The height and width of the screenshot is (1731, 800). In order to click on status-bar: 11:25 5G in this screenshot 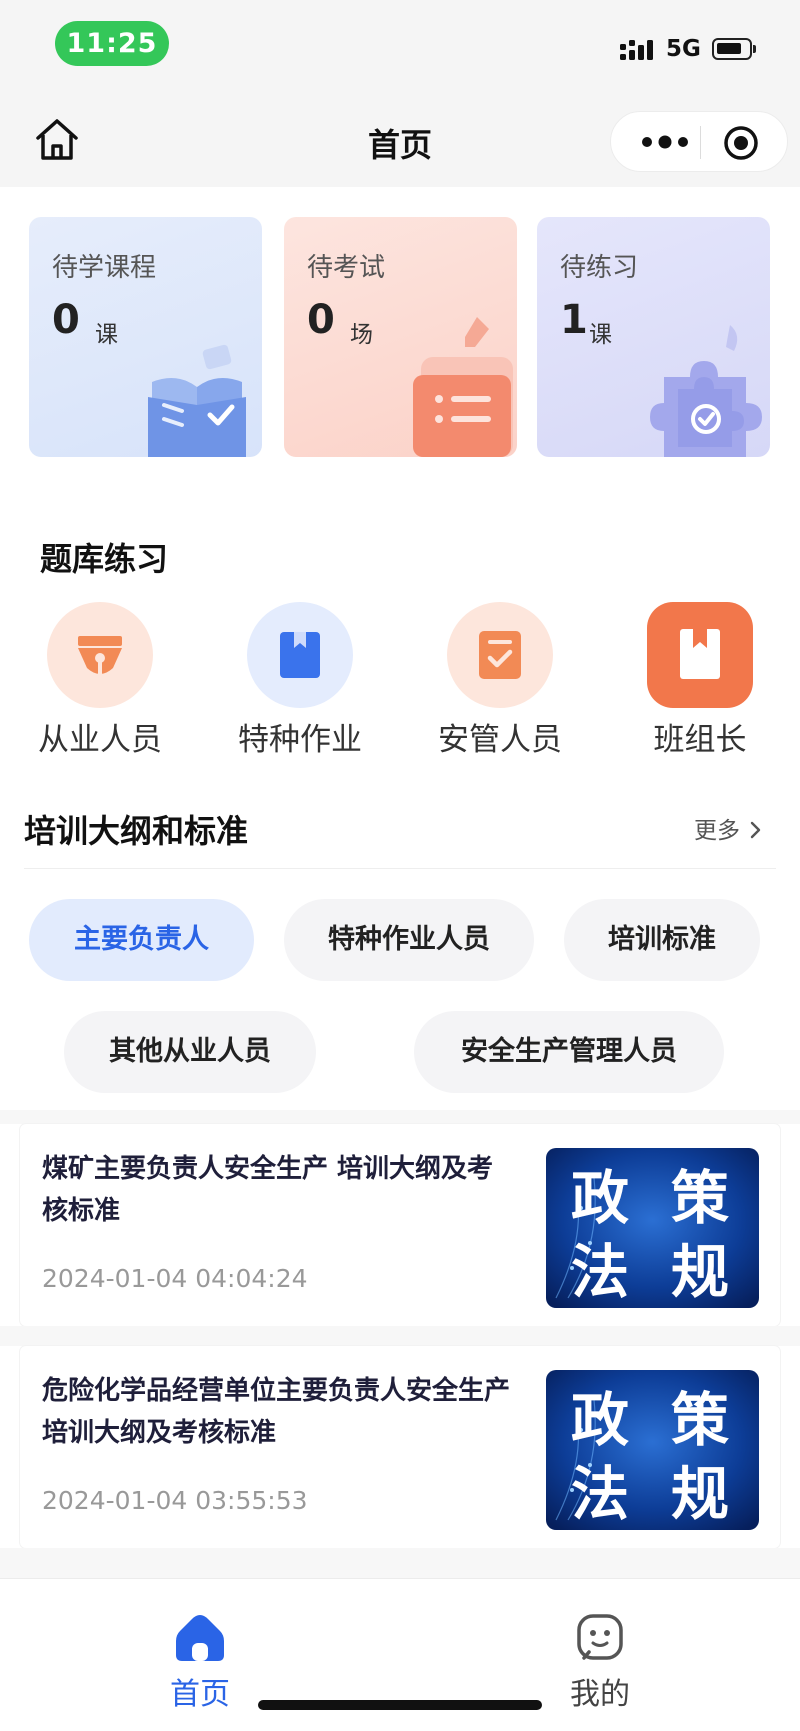, I will do `click(400, 46)`.